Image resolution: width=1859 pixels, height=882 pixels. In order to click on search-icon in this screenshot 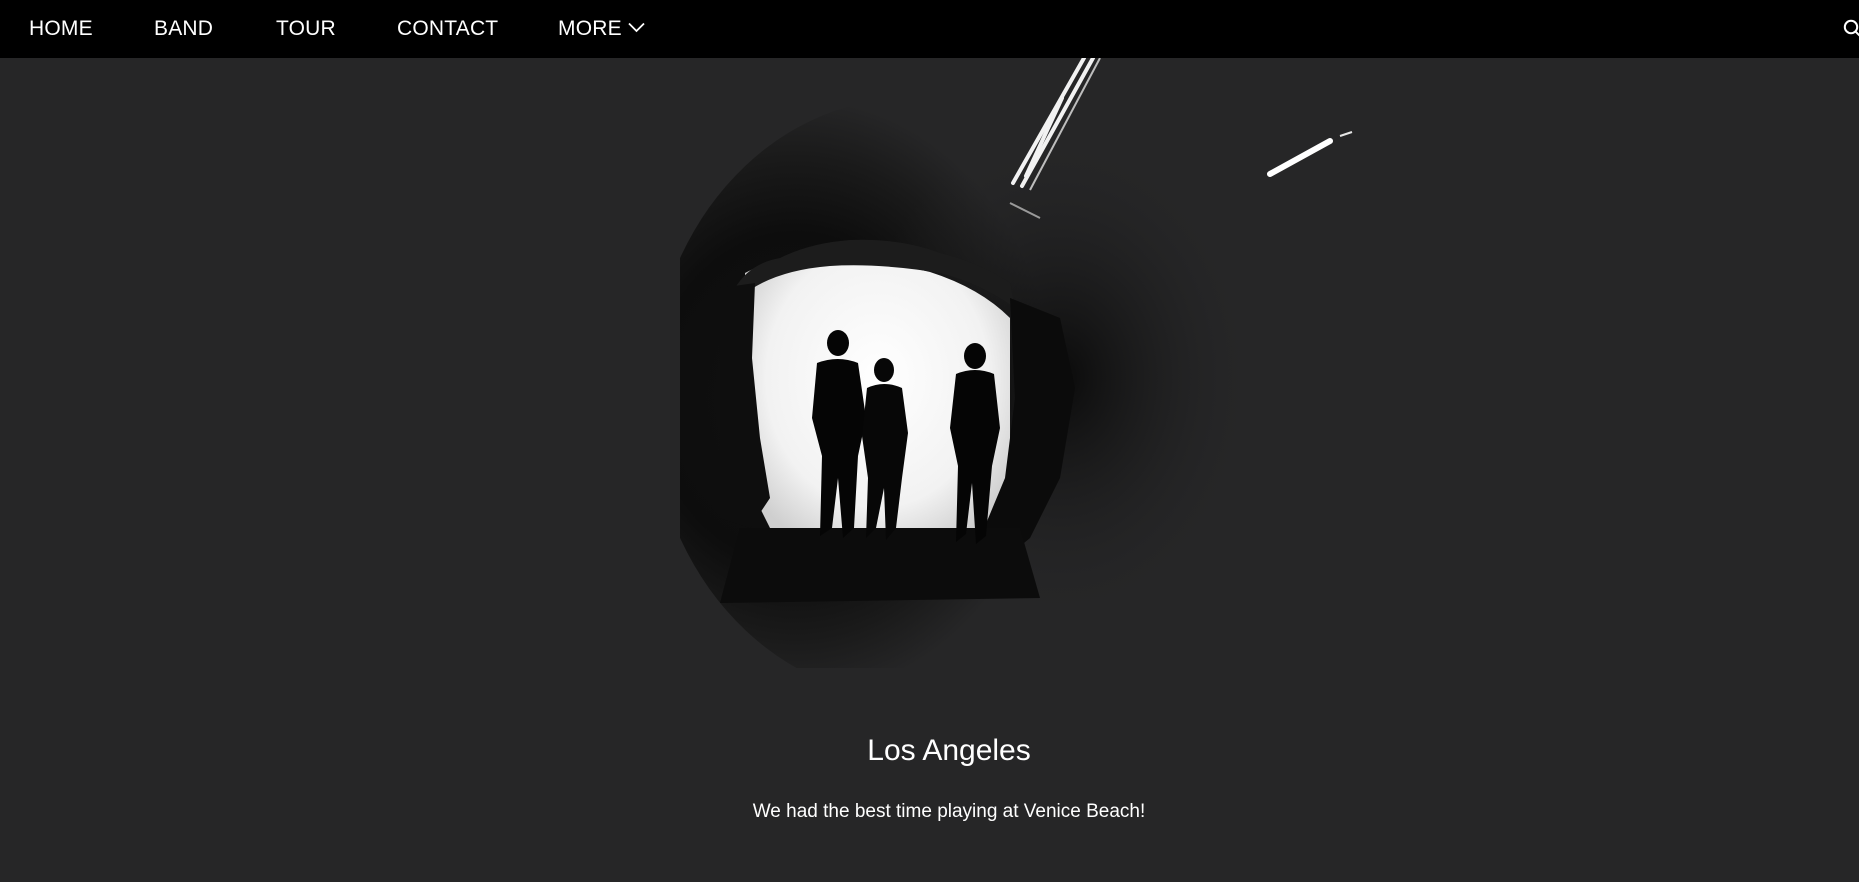, I will do `click(1850, 29)`.